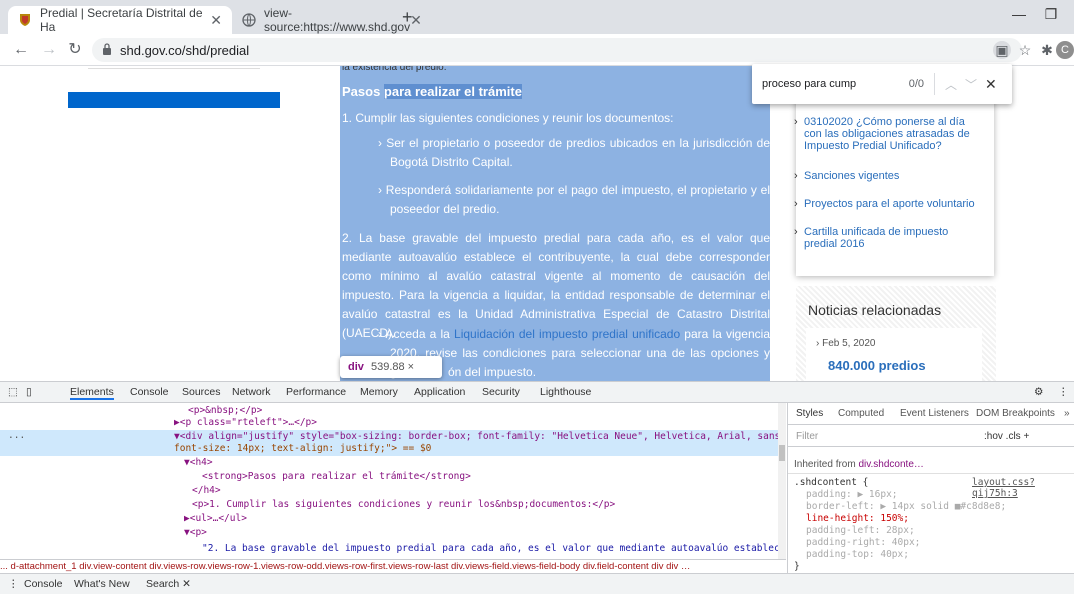 Image resolution: width=1074 pixels, height=594 pixels. I want to click on find-close-icon: ✕, so click(995, 84).